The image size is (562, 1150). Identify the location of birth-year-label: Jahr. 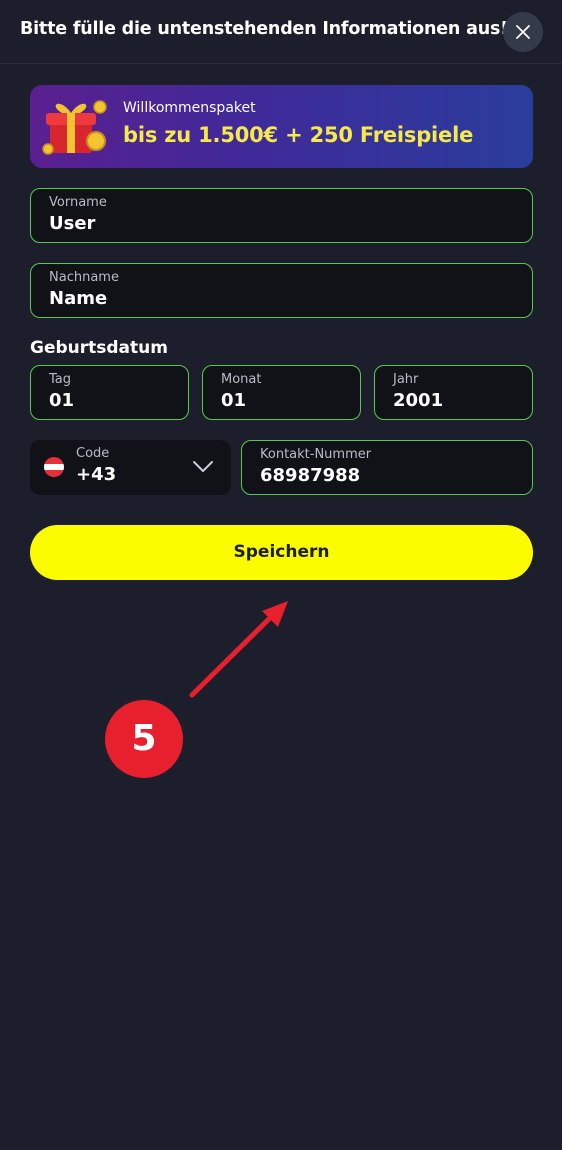
(406, 379).